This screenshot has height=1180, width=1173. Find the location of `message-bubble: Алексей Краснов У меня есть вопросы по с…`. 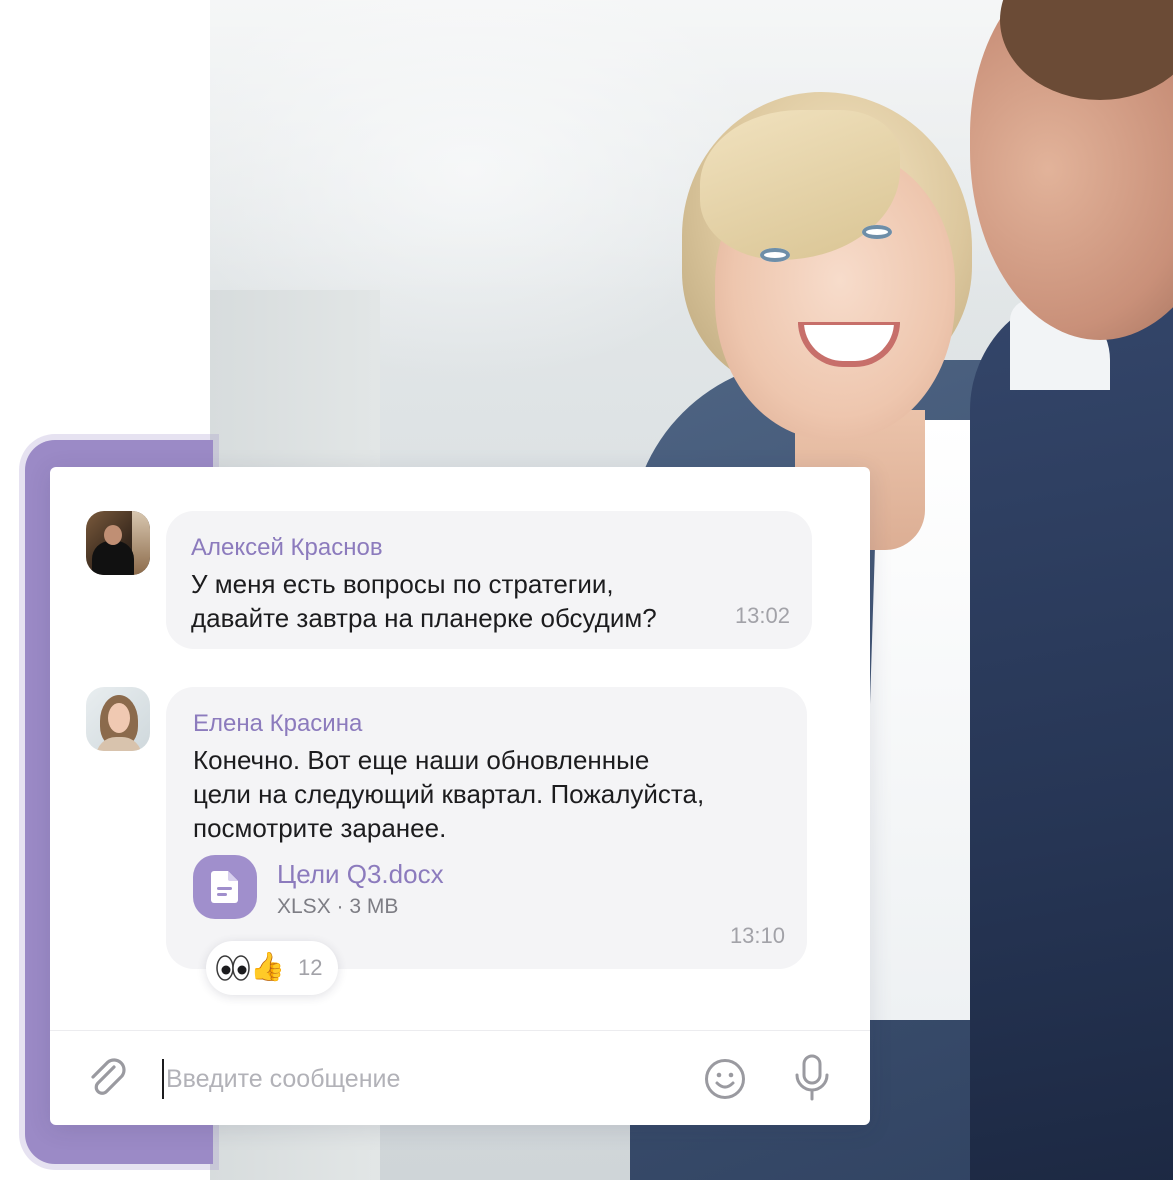

message-bubble: Алексей Краснов У меня есть вопросы по с… is located at coordinates (489, 580).